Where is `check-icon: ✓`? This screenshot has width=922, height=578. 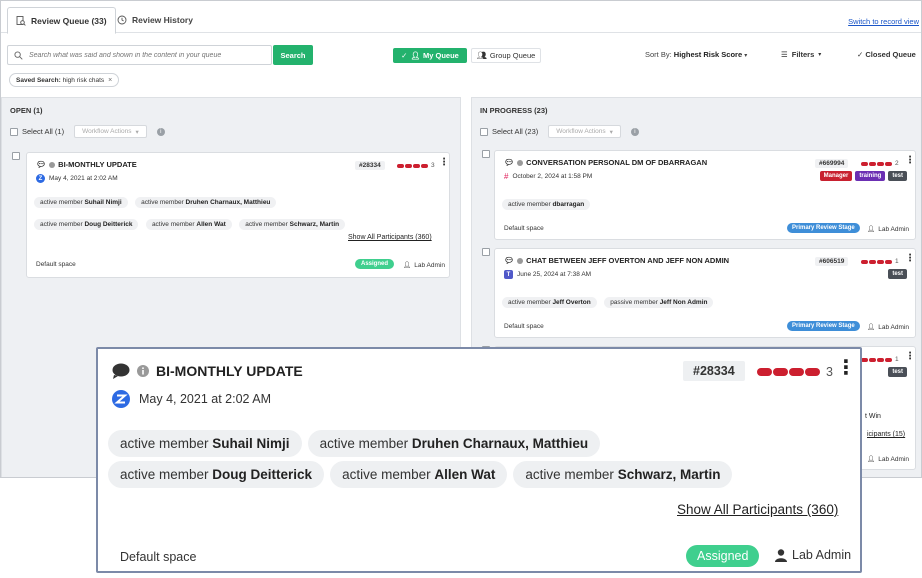 check-icon: ✓ is located at coordinates (860, 54).